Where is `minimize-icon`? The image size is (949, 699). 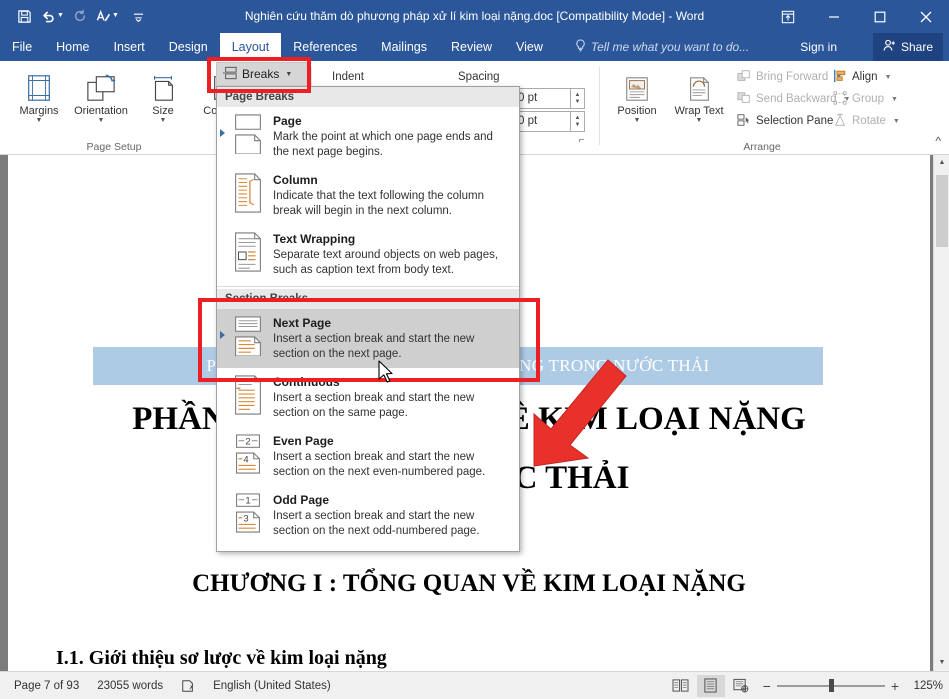
minimize-icon is located at coordinates (834, 16).